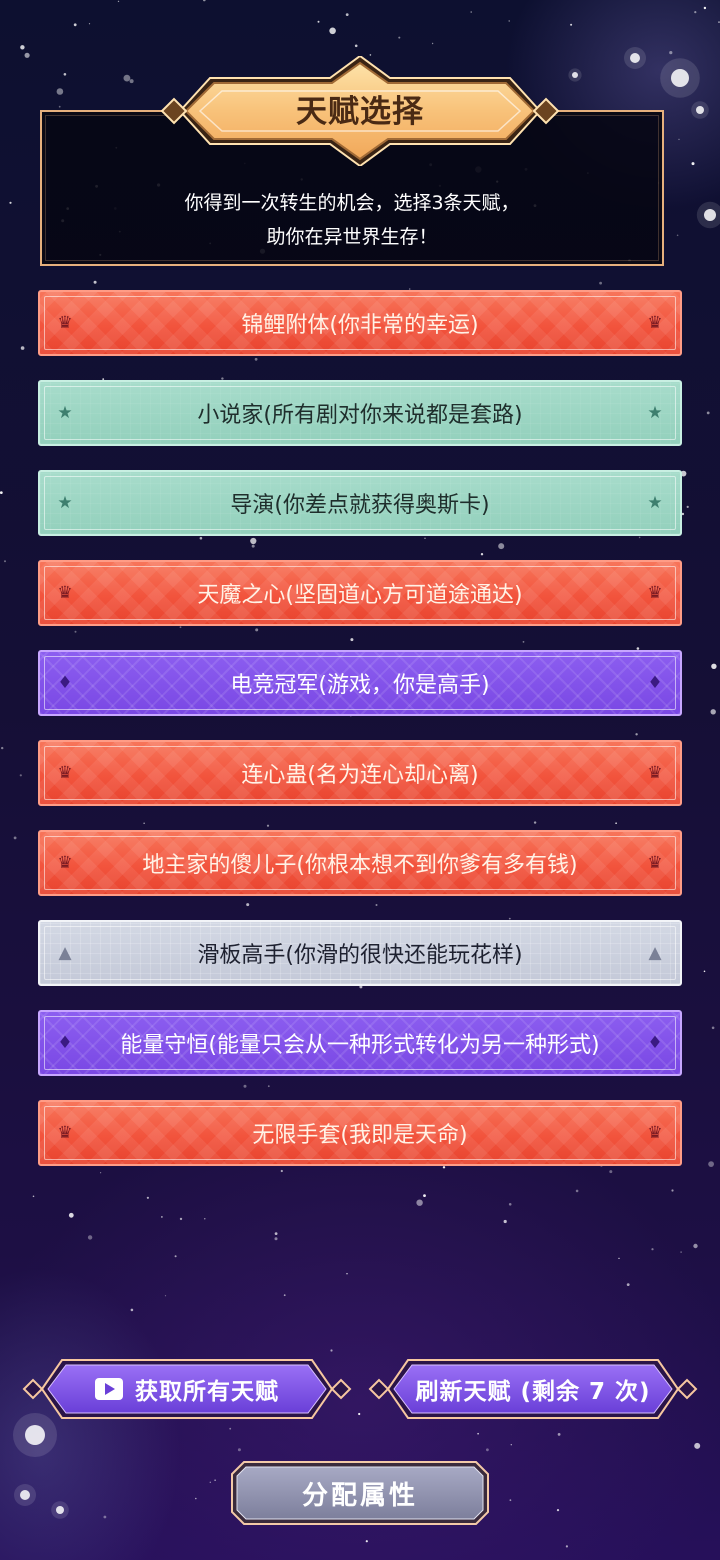 The image size is (720, 1560). I want to click on refresh-talents-button: 刷新天赋 (剩余 7 次), so click(533, 1389).